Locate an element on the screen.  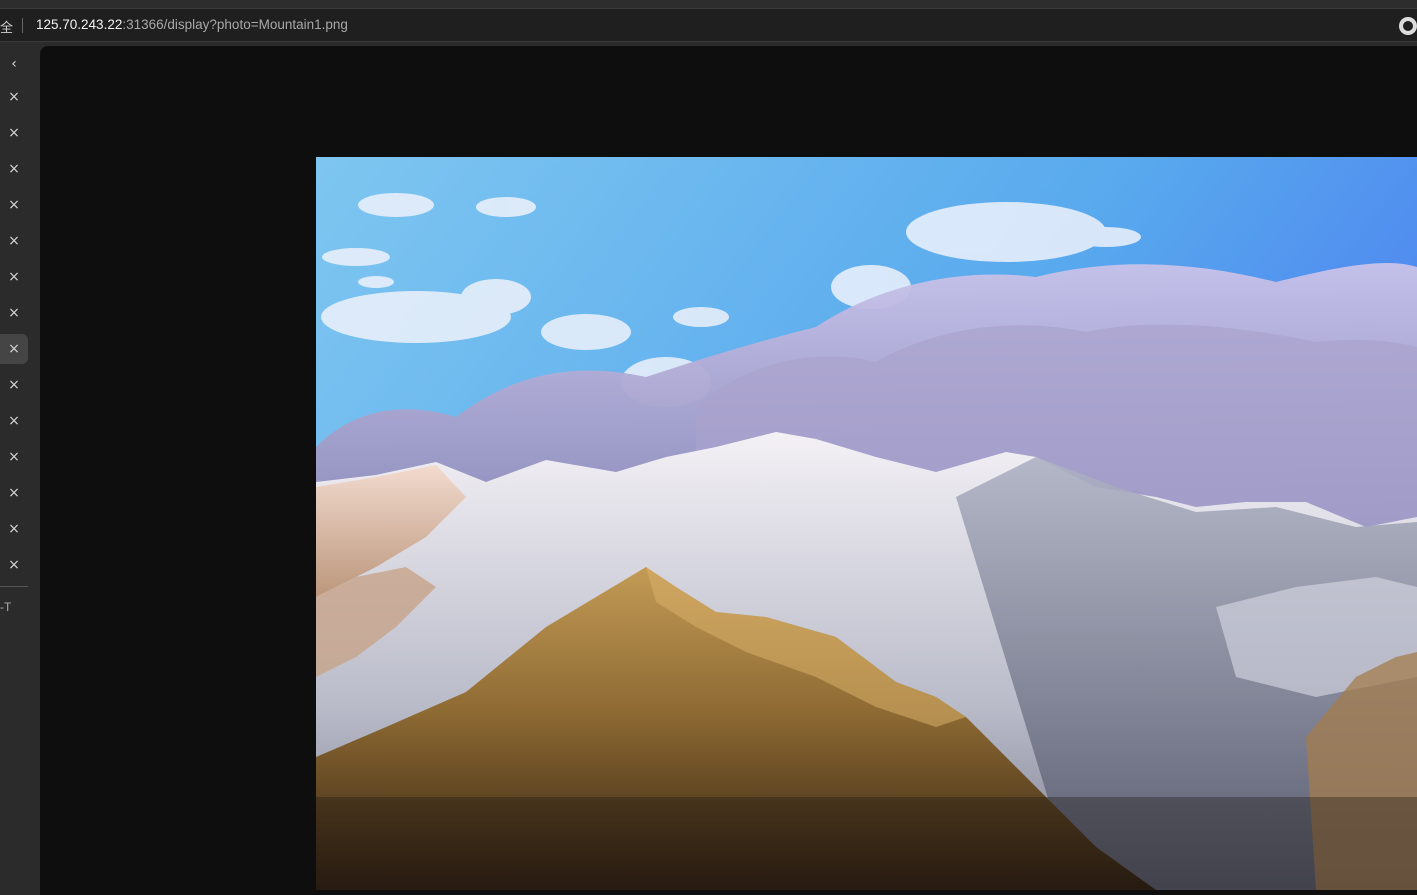
url-path: :31366/display?photo=Mountain1.png is located at coordinates (235, 24).